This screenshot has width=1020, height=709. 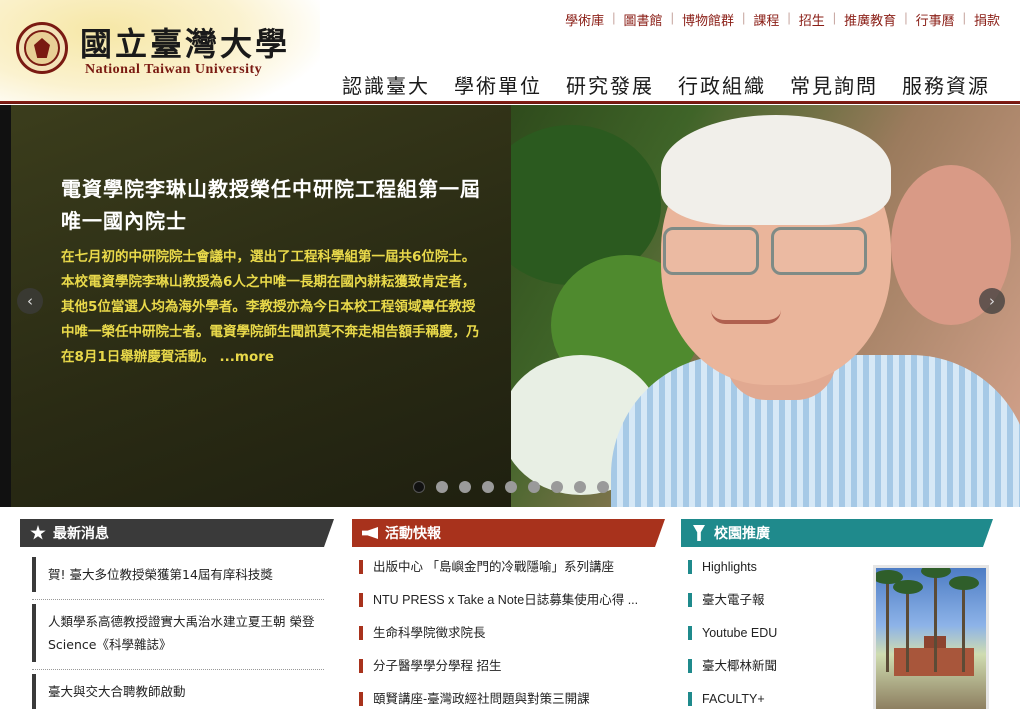 I want to click on event-item: 頤賢講座-臺灣政經社問題與對策三開課, so click(x=512, y=699).